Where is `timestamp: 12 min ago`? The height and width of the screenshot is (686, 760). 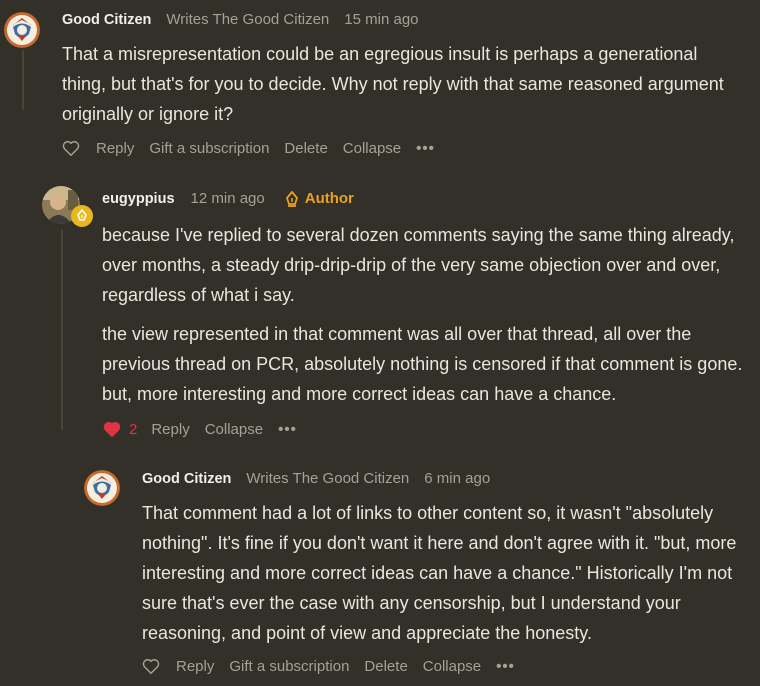
timestamp: 12 min ago is located at coordinates (228, 198).